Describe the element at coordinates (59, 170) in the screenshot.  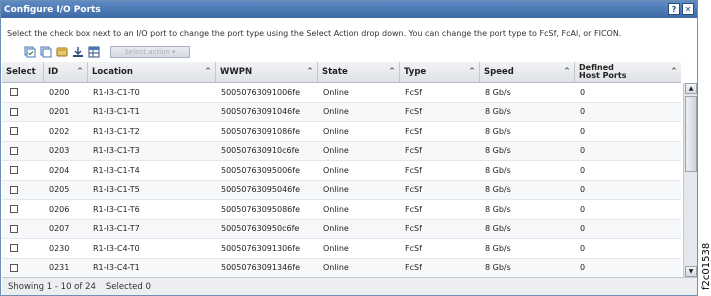
I see `port-id: 0204` at that location.